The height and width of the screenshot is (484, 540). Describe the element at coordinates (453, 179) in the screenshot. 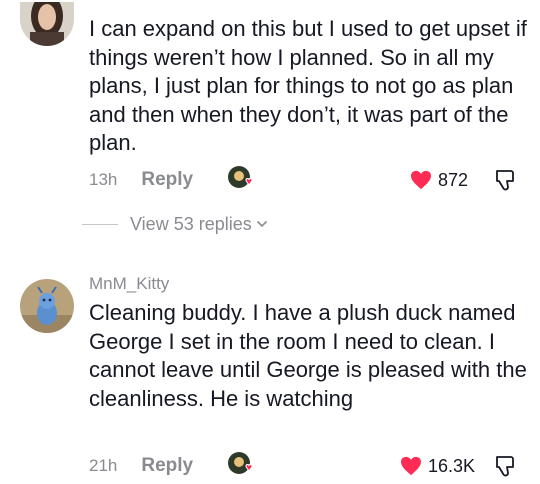

I see `like-count: 872` at that location.